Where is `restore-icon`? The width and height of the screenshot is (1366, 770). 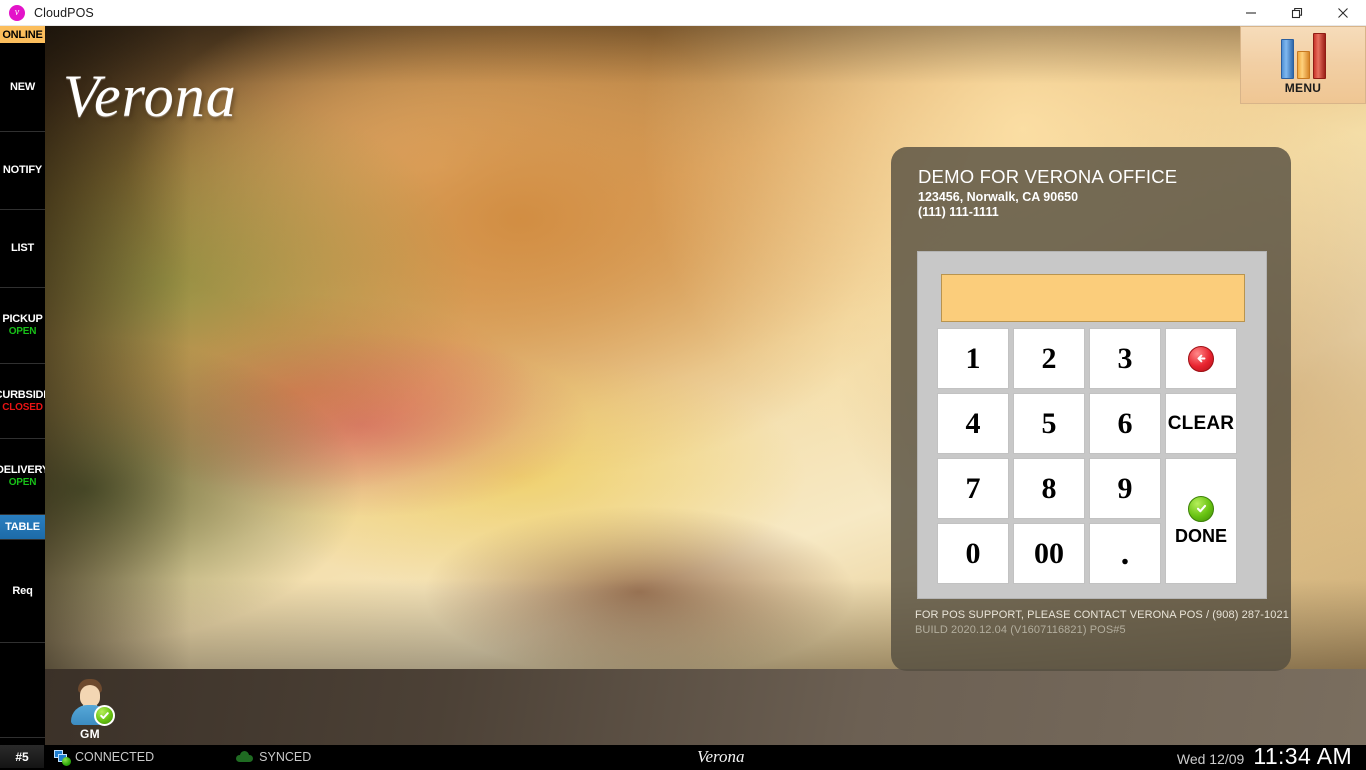
restore-icon is located at coordinates (1297, 13).